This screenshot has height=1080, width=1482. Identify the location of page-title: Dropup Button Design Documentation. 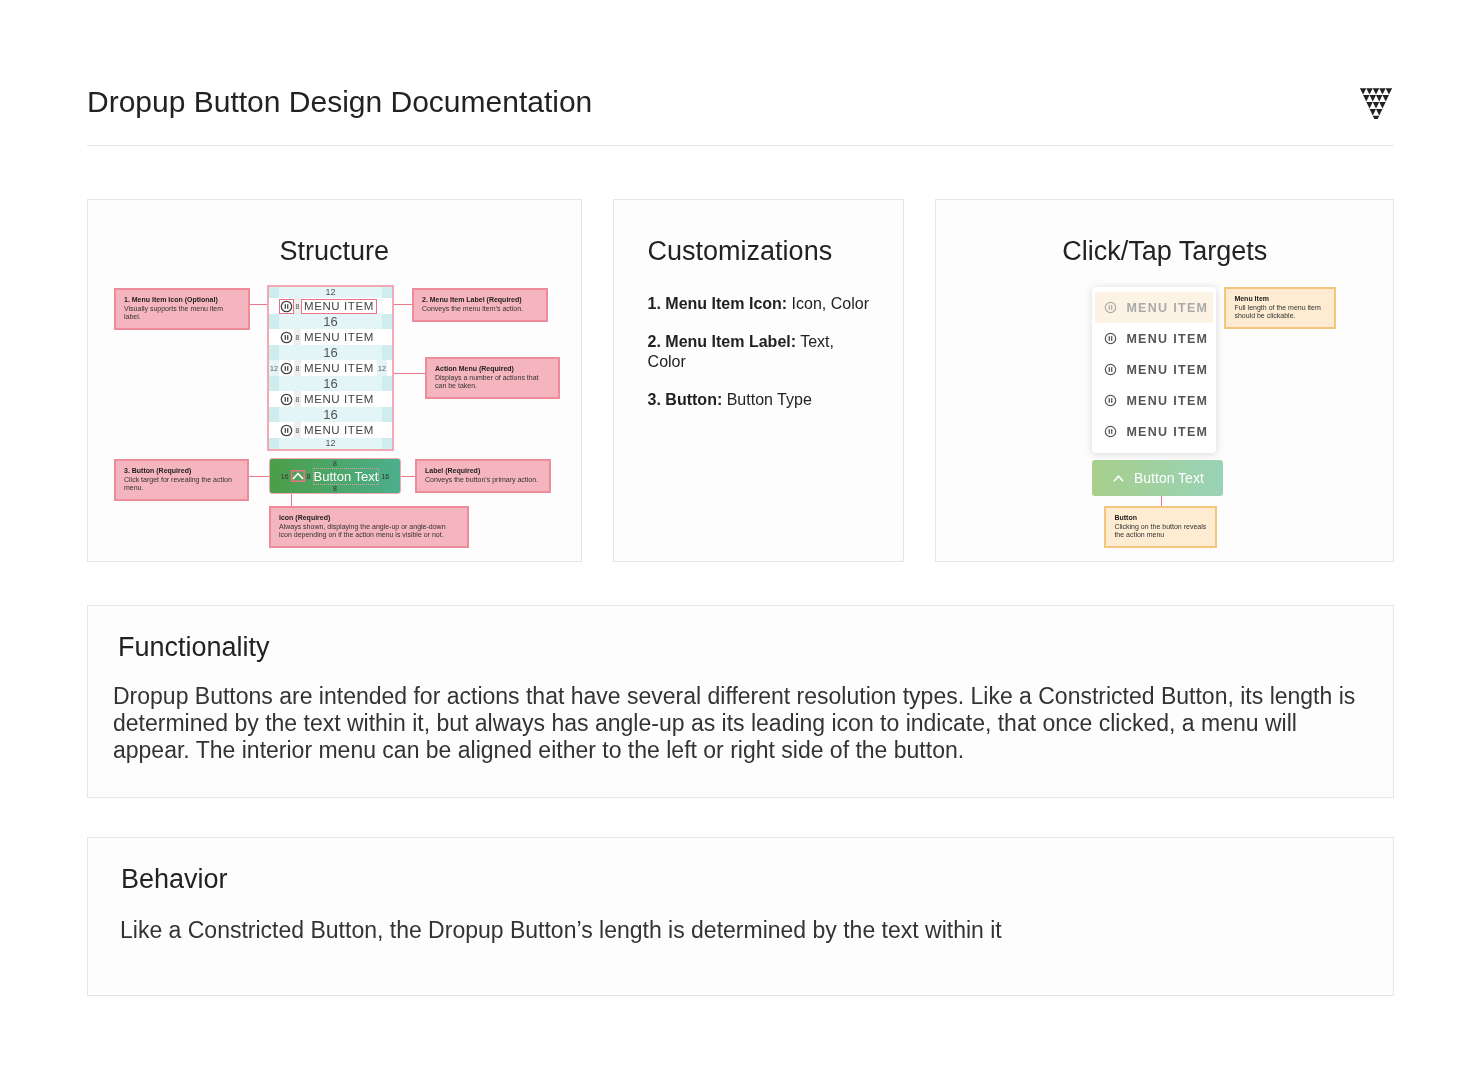
(340, 102).